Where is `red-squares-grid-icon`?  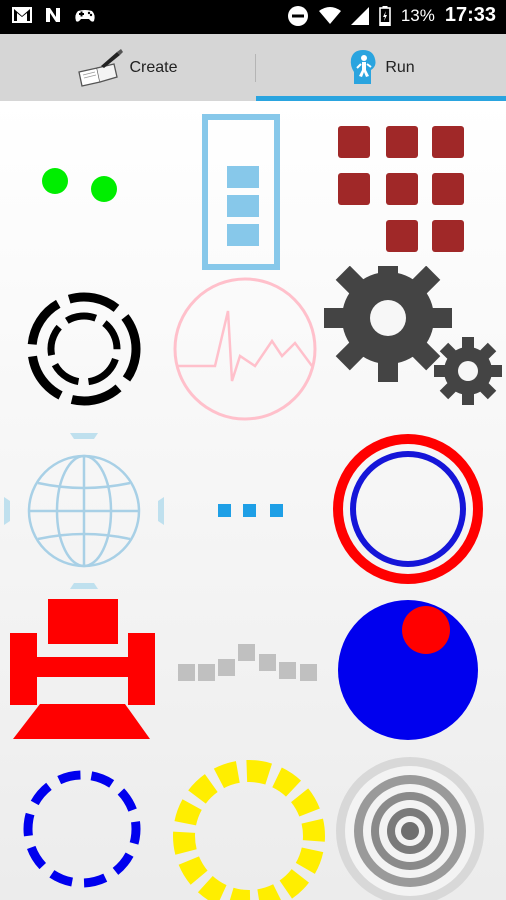
red-squares-grid-icon is located at coordinates (422, 191).